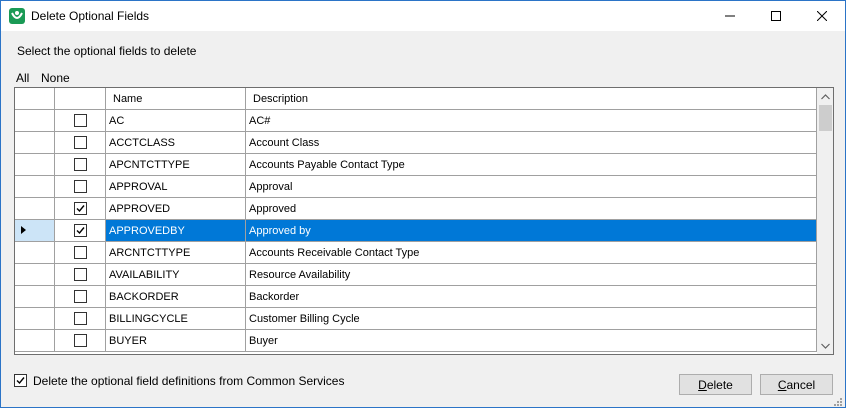 Image resolution: width=846 pixels, height=408 pixels. I want to click on cancel-button: Cancel, so click(796, 384).